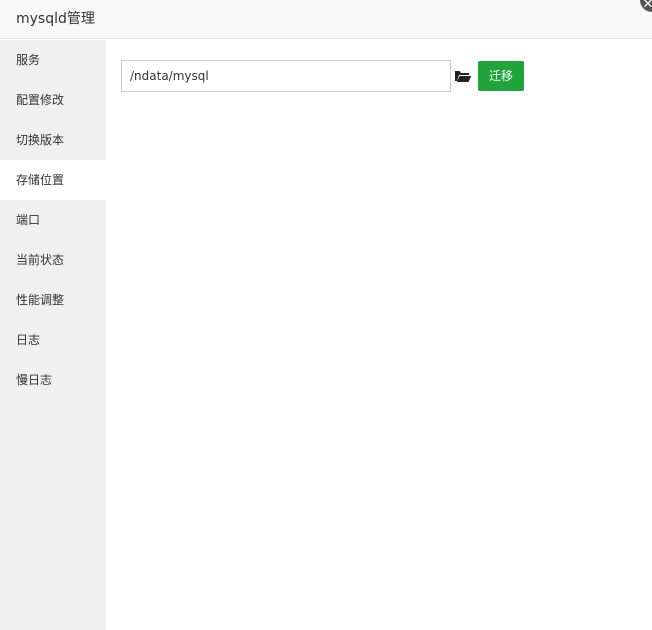 The width and height of the screenshot is (652, 630). What do you see at coordinates (501, 76) in the screenshot?
I see `migrate-button: 迁移` at bounding box center [501, 76].